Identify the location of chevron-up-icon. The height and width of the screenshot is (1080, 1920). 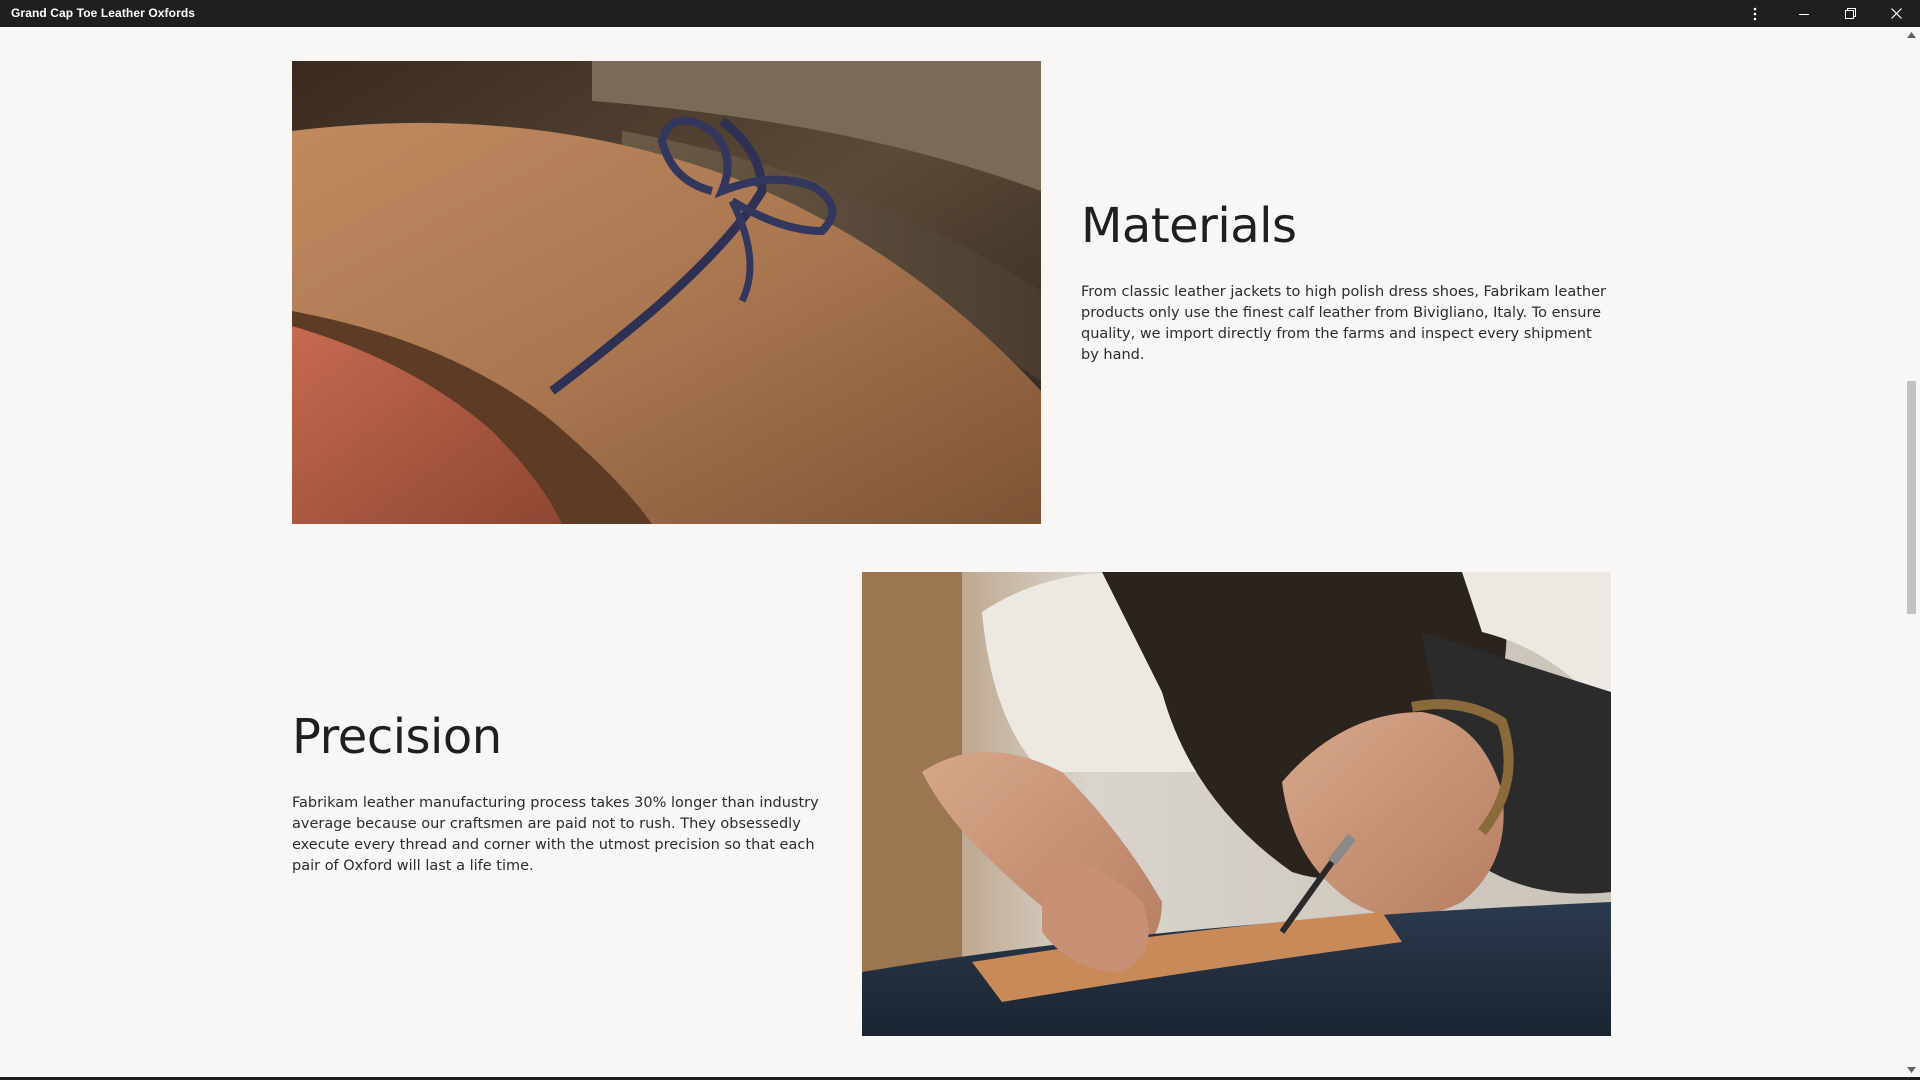
(1911, 34).